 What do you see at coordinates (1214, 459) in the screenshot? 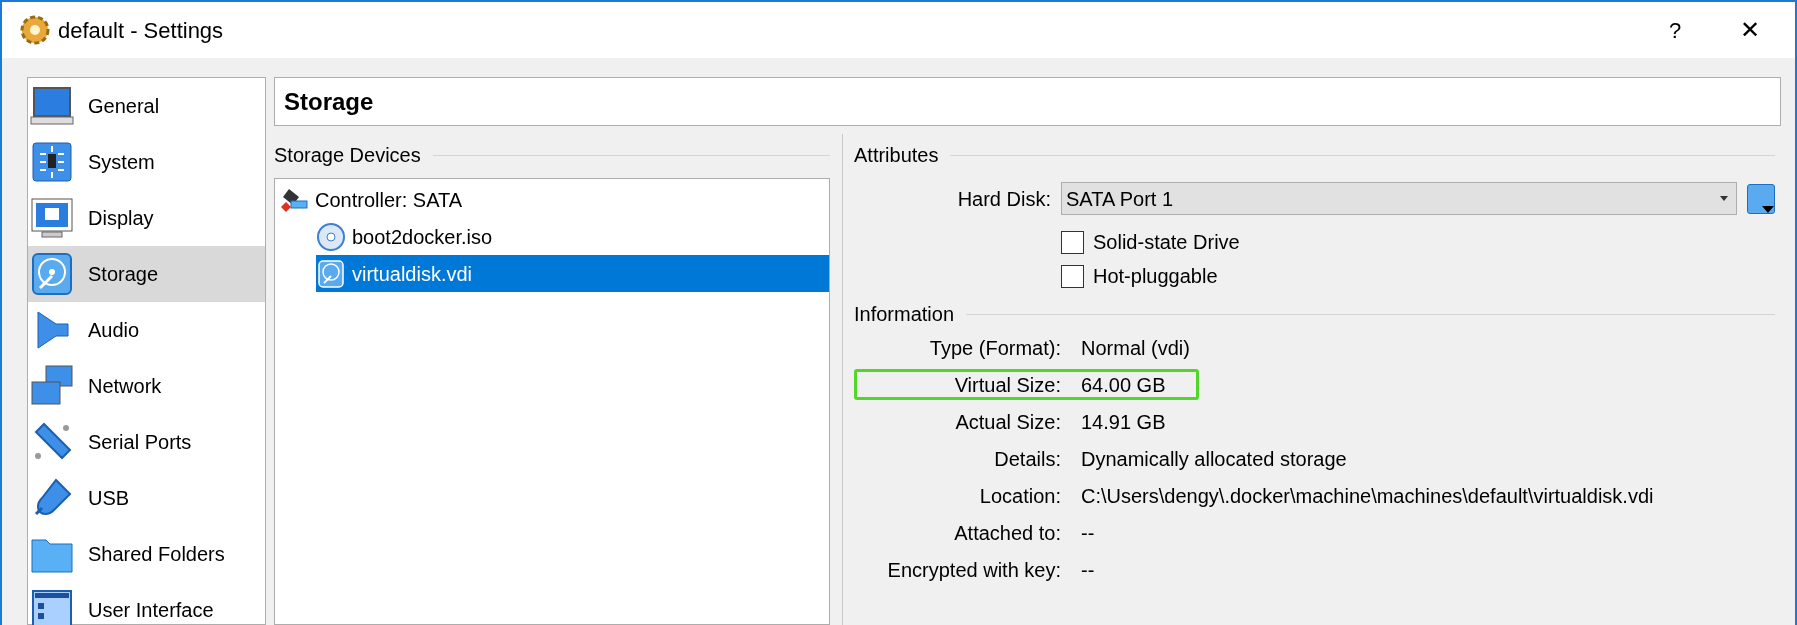
I see `info-value: Dynamically allocated storage` at bounding box center [1214, 459].